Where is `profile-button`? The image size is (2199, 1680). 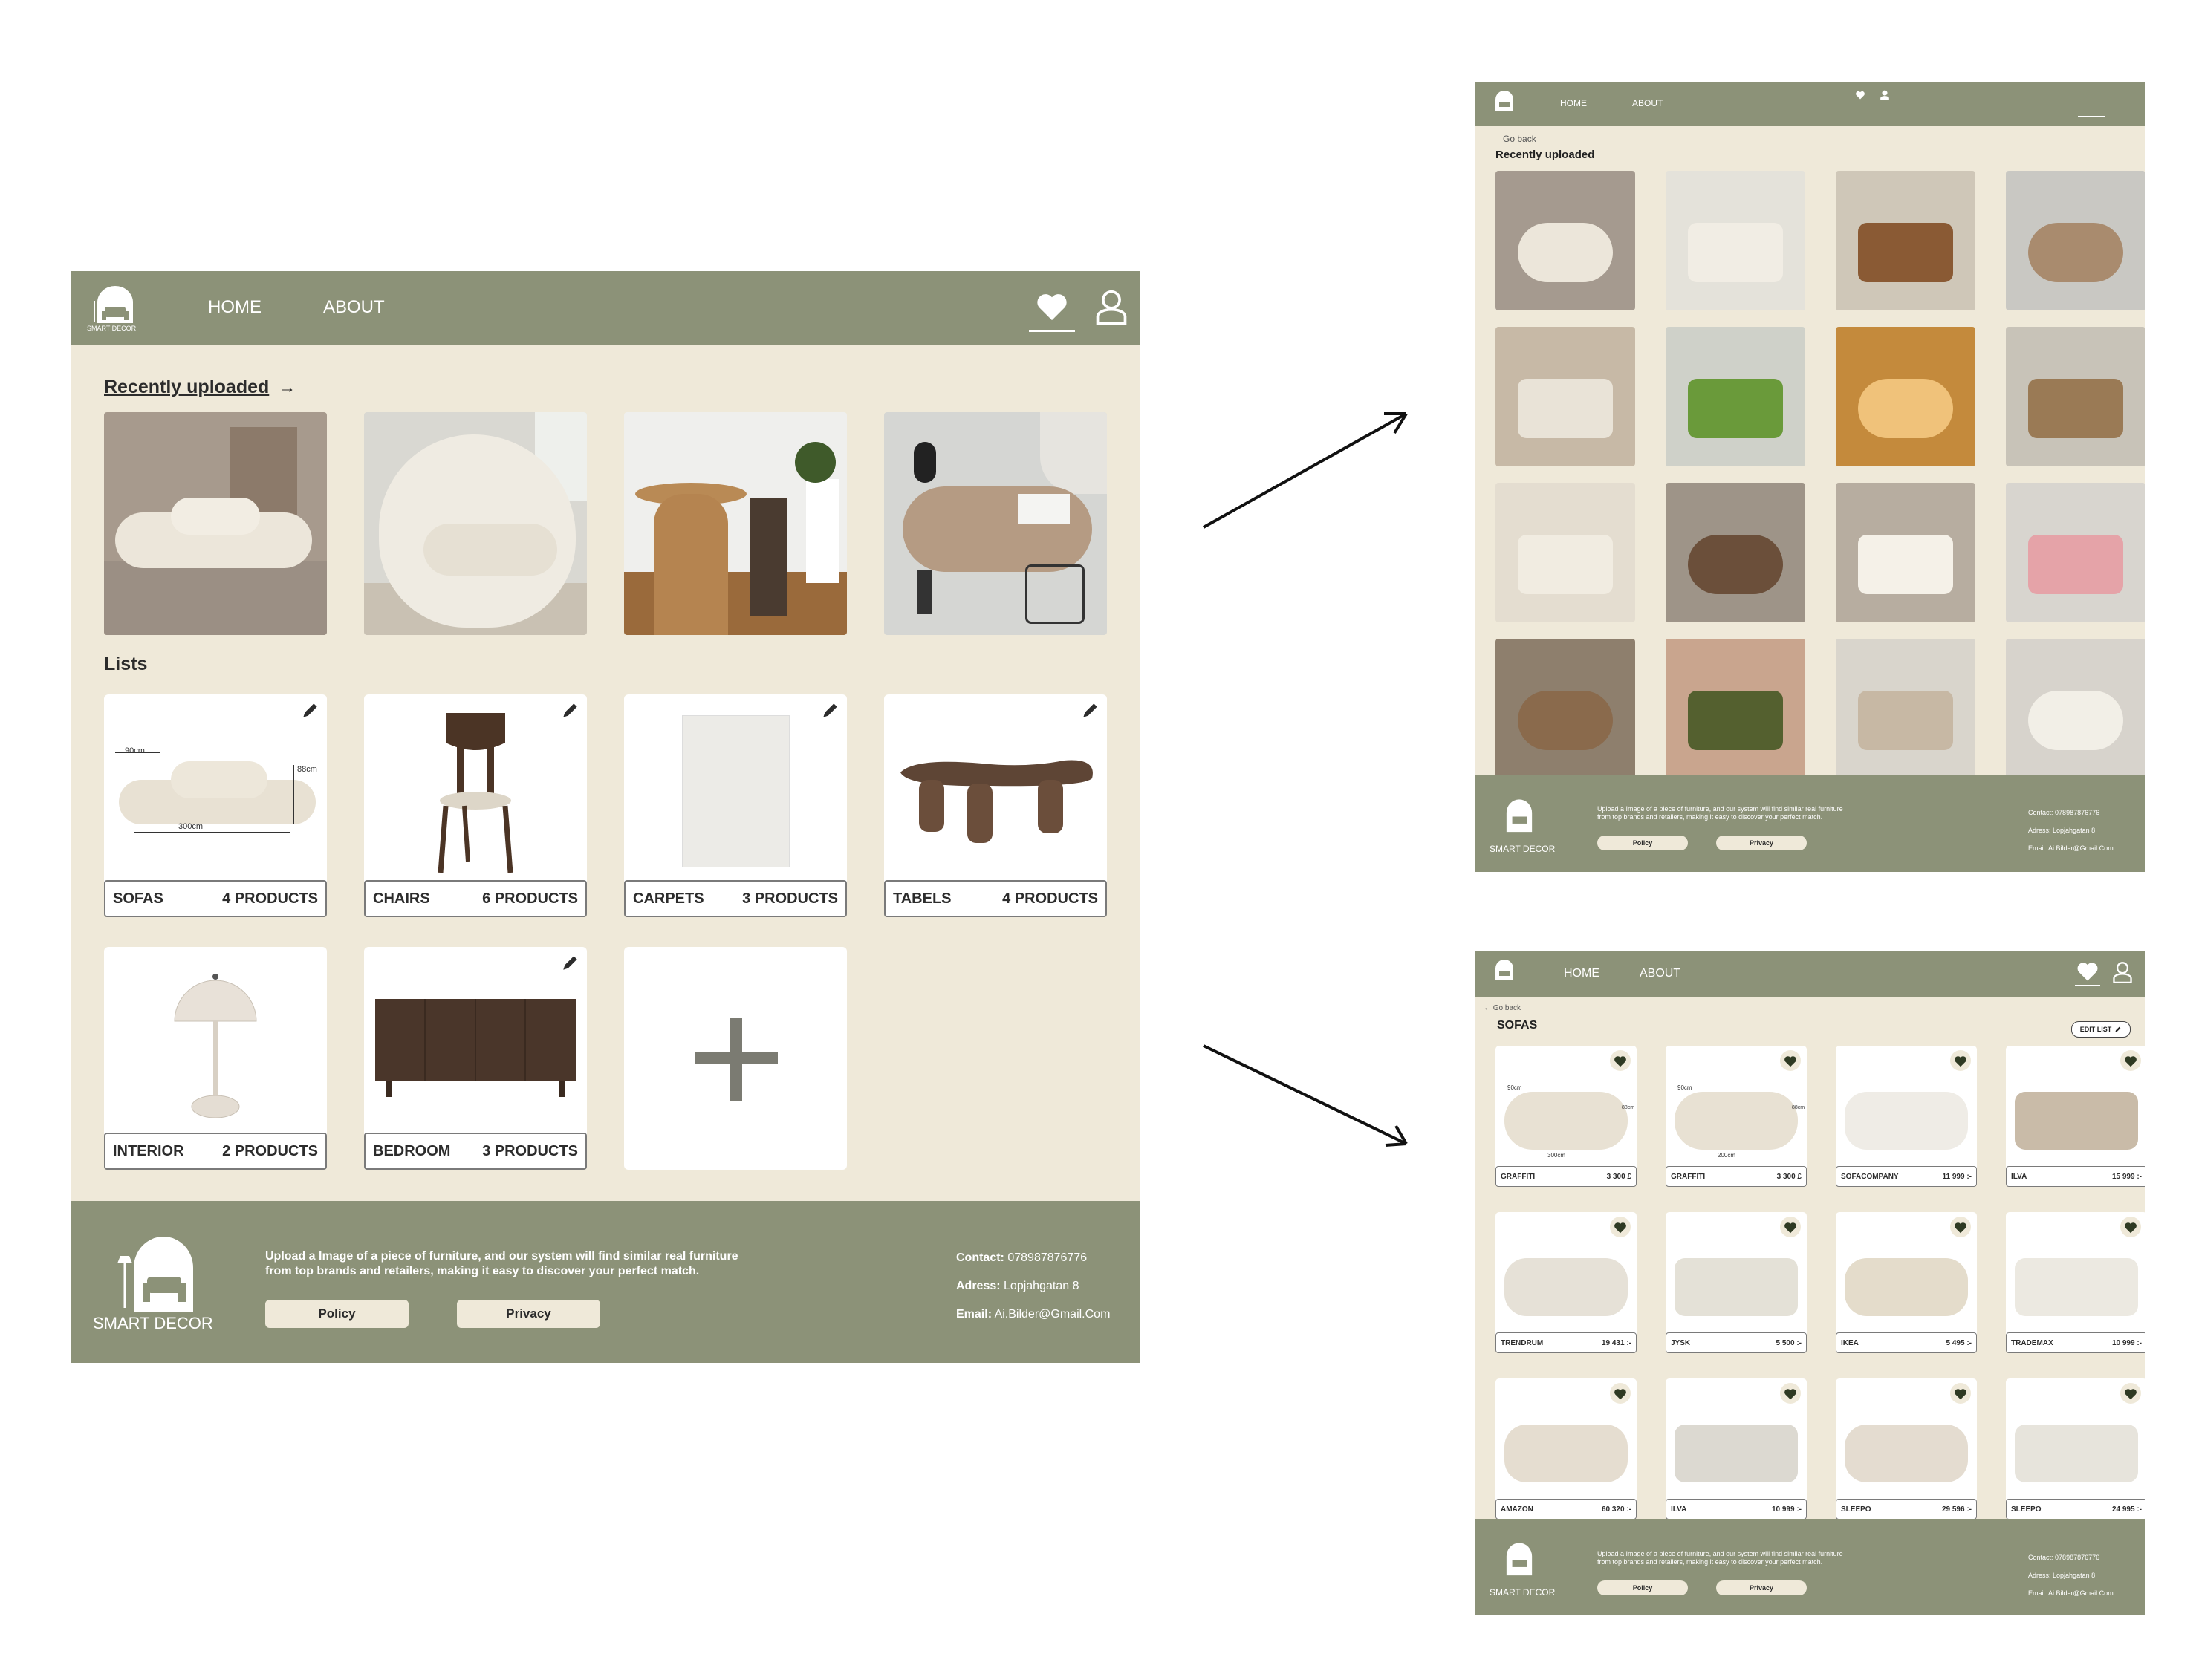 profile-button is located at coordinates (1112, 308).